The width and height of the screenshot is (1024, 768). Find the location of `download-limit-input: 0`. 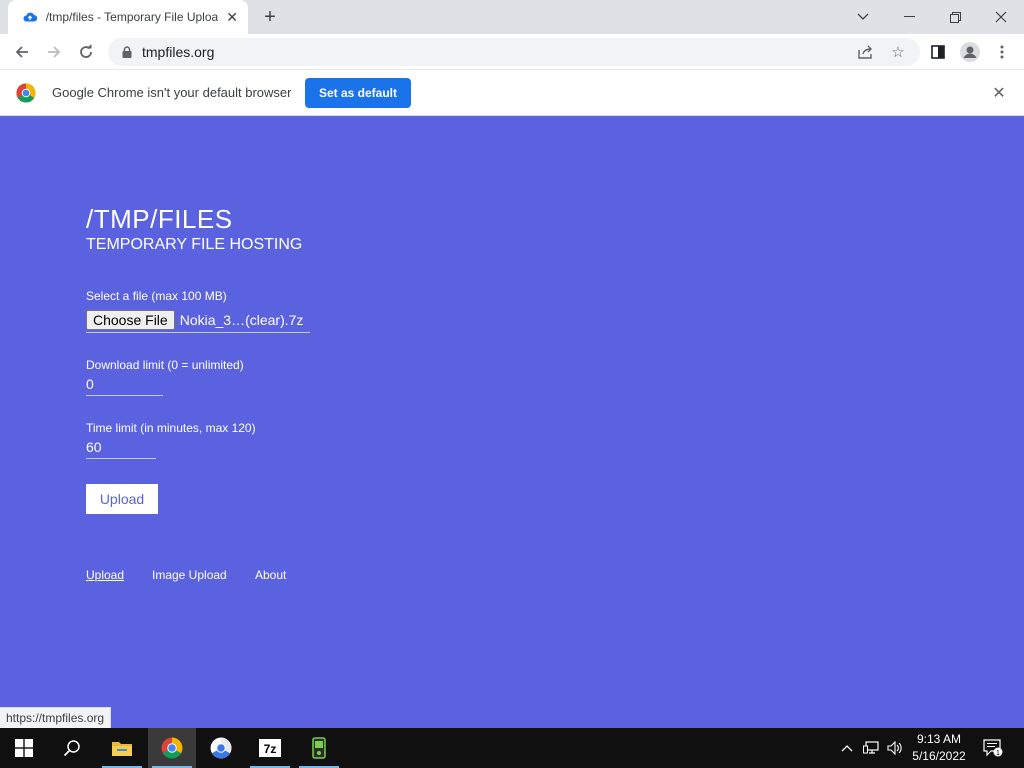

download-limit-input: 0 is located at coordinates (124, 386).